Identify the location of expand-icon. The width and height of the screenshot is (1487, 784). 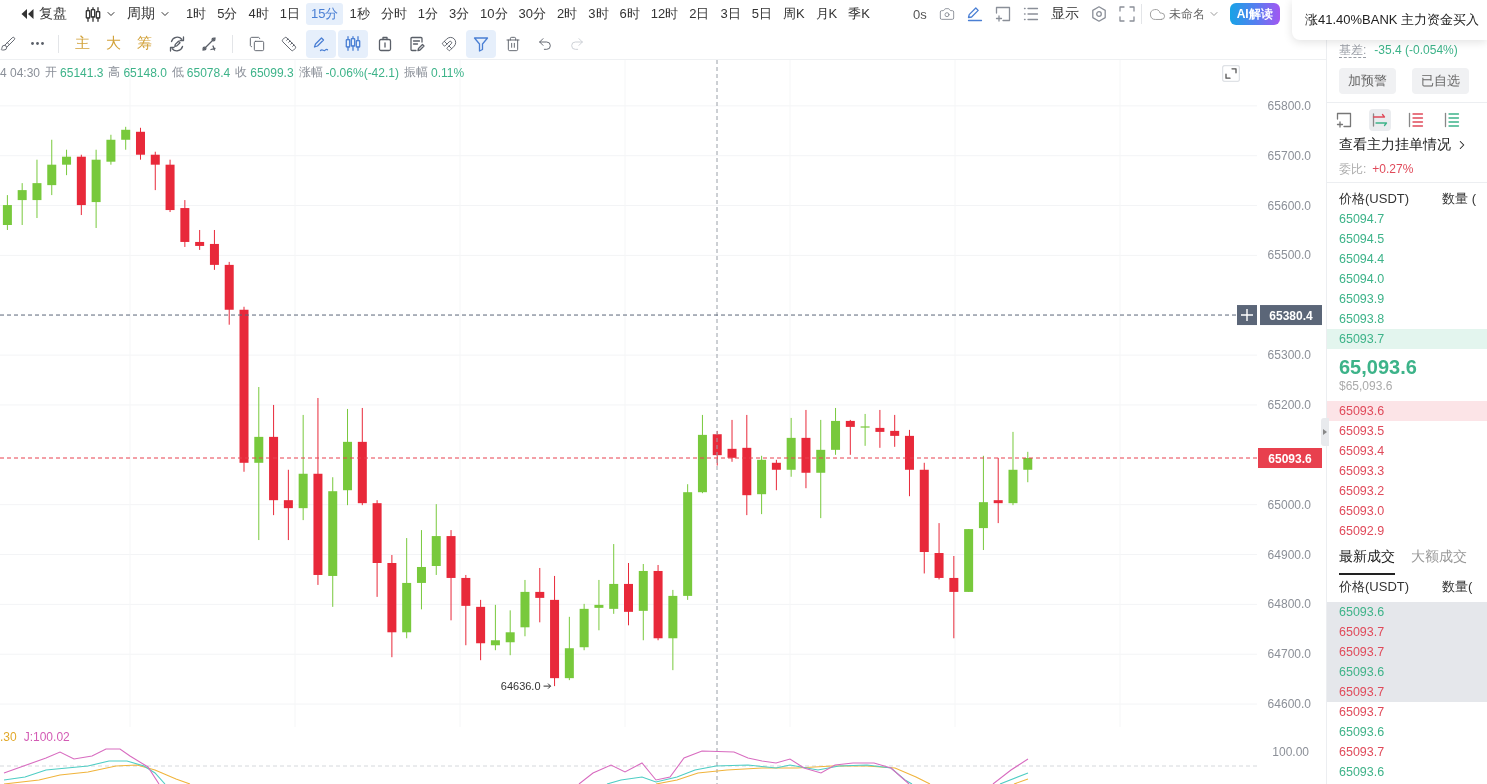
(1231, 73).